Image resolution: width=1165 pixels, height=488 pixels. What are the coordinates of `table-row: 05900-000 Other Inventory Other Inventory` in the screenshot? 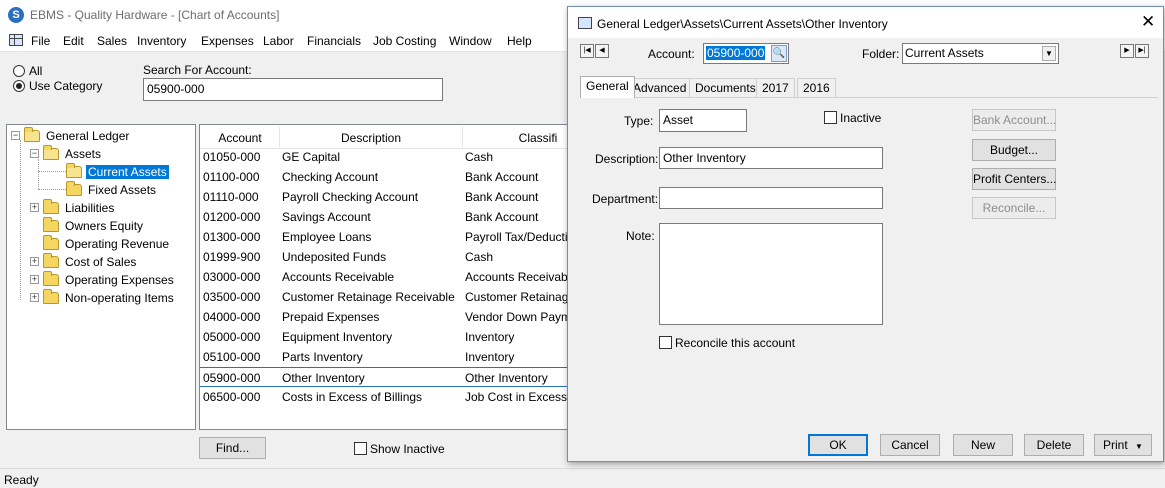 It's located at (384, 377).